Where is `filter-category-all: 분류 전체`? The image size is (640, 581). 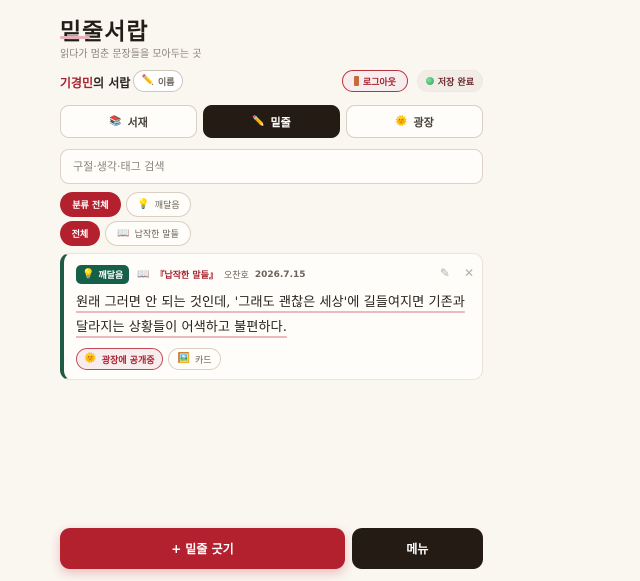 filter-category-all: 분류 전체 is located at coordinates (90, 204).